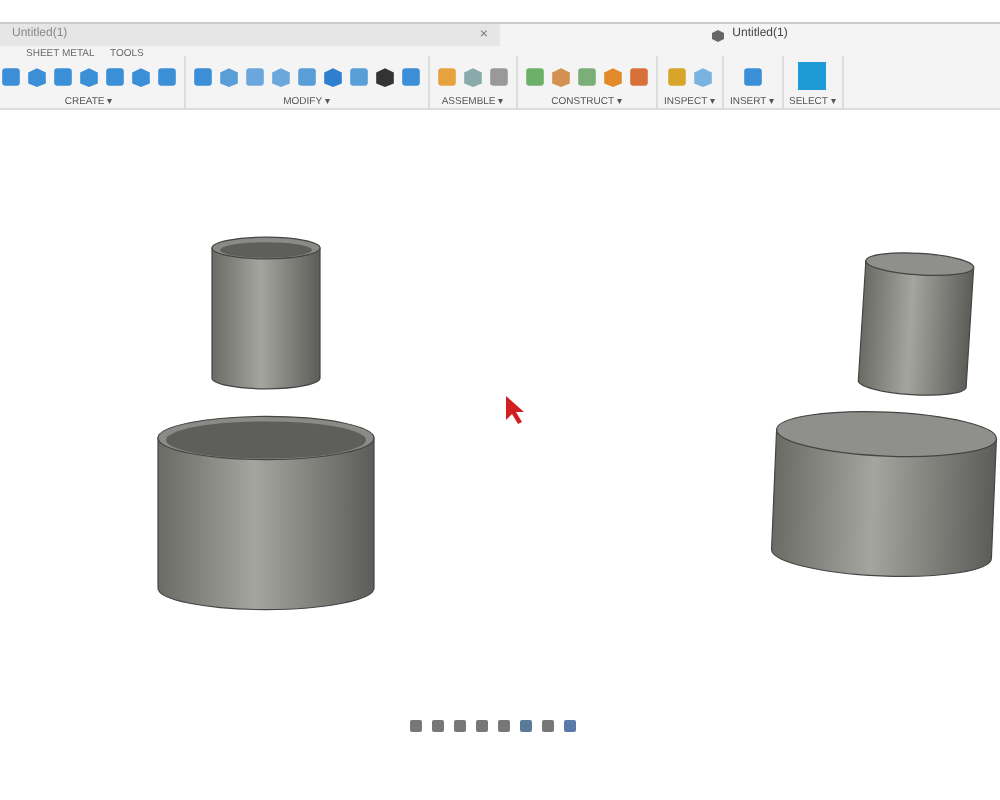 The width and height of the screenshot is (1000, 800). What do you see at coordinates (718, 35) in the screenshot?
I see `cube-icon` at bounding box center [718, 35].